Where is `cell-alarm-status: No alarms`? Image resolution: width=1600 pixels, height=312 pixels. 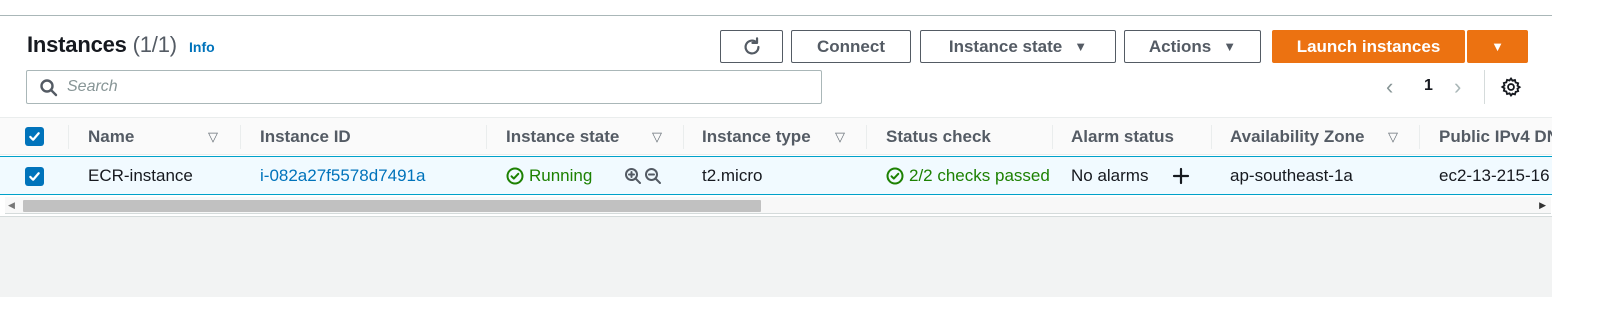 cell-alarm-status: No alarms is located at coordinates (1110, 175).